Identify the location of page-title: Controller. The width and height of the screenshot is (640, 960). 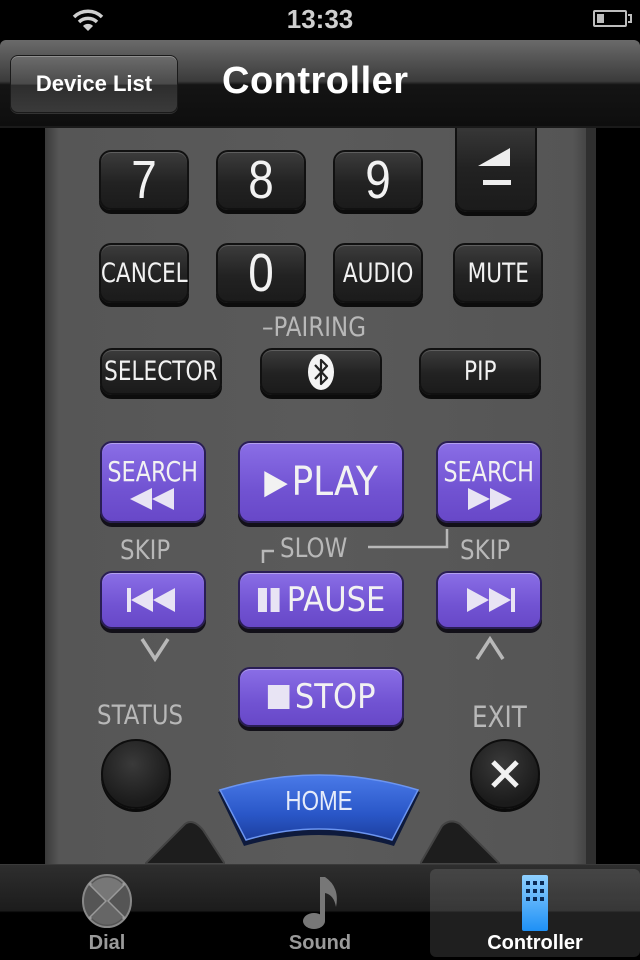
(315, 81).